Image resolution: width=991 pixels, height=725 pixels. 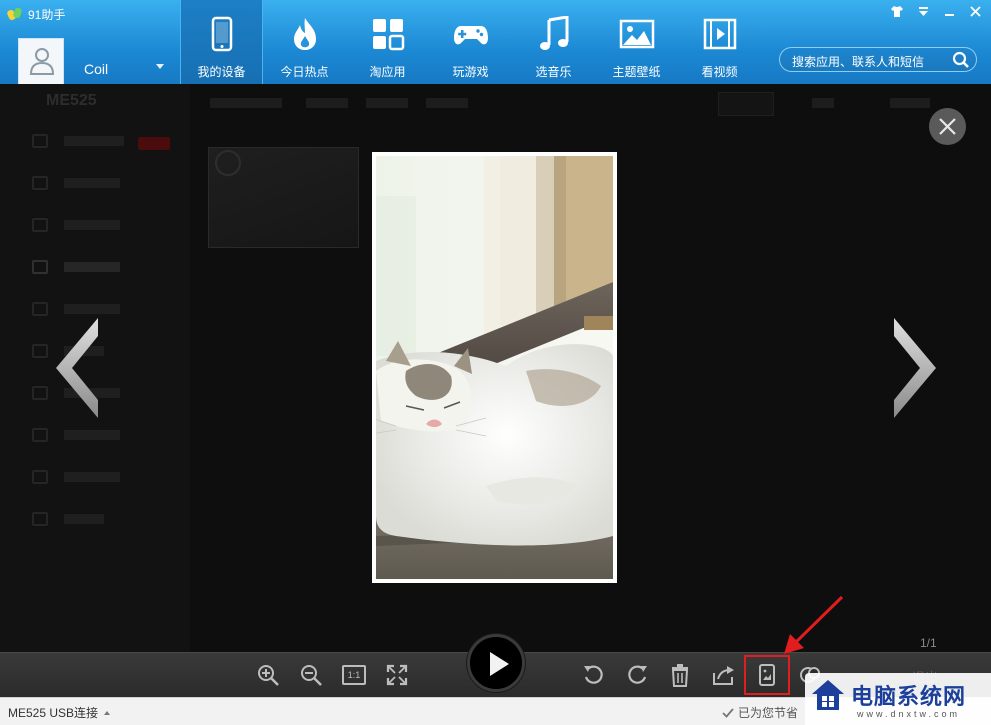 What do you see at coordinates (637, 675) in the screenshot?
I see `rotate-right-icon` at bounding box center [637, 675].